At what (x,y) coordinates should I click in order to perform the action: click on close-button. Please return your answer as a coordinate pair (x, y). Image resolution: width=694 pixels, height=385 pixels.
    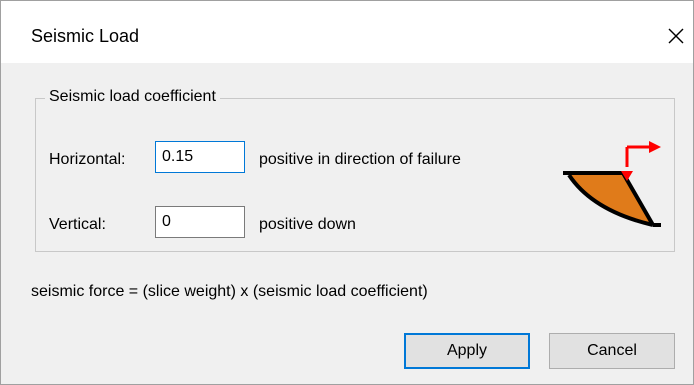
    Looking at the image, I should click on (676, 36).